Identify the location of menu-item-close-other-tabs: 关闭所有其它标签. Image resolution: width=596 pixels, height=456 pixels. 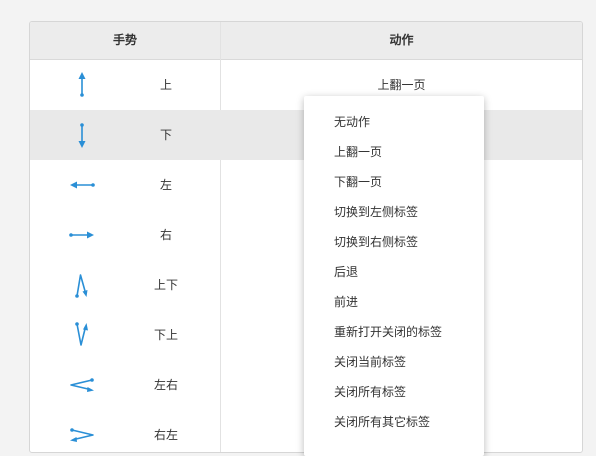
(394, 422).